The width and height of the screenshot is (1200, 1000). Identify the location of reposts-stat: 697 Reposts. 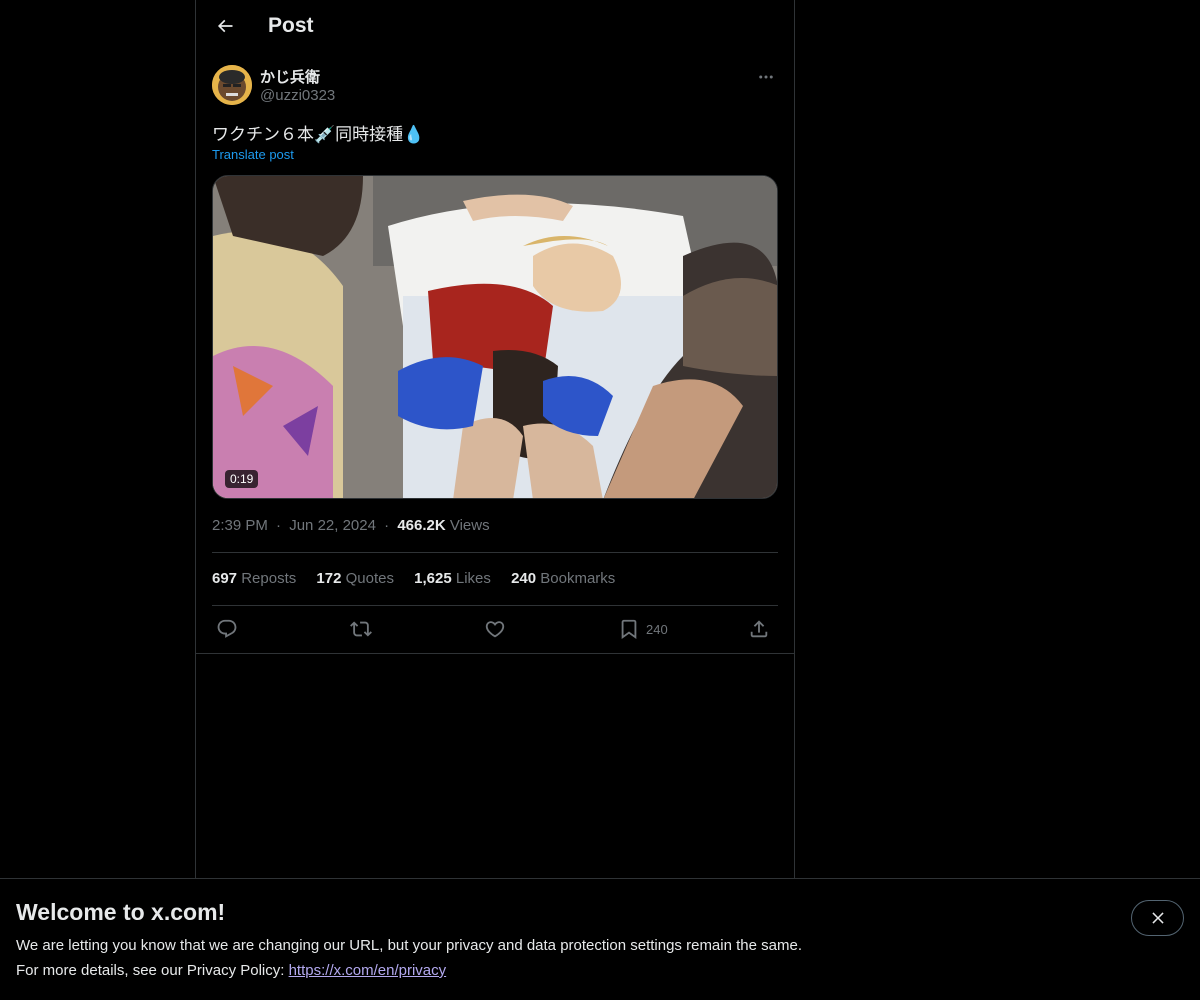
(254, 578).